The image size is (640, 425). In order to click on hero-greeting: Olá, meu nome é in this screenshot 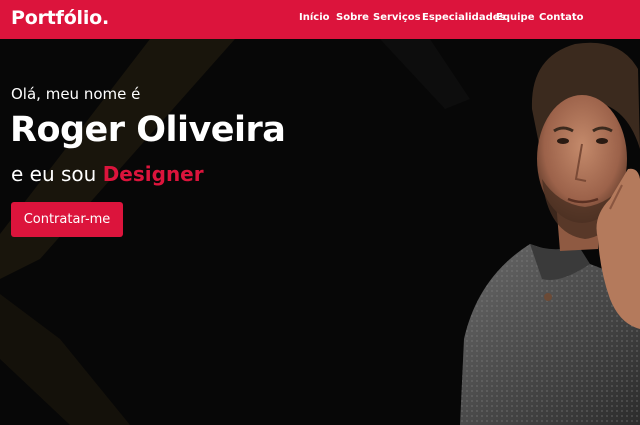, I will do `click(76, 94)`.